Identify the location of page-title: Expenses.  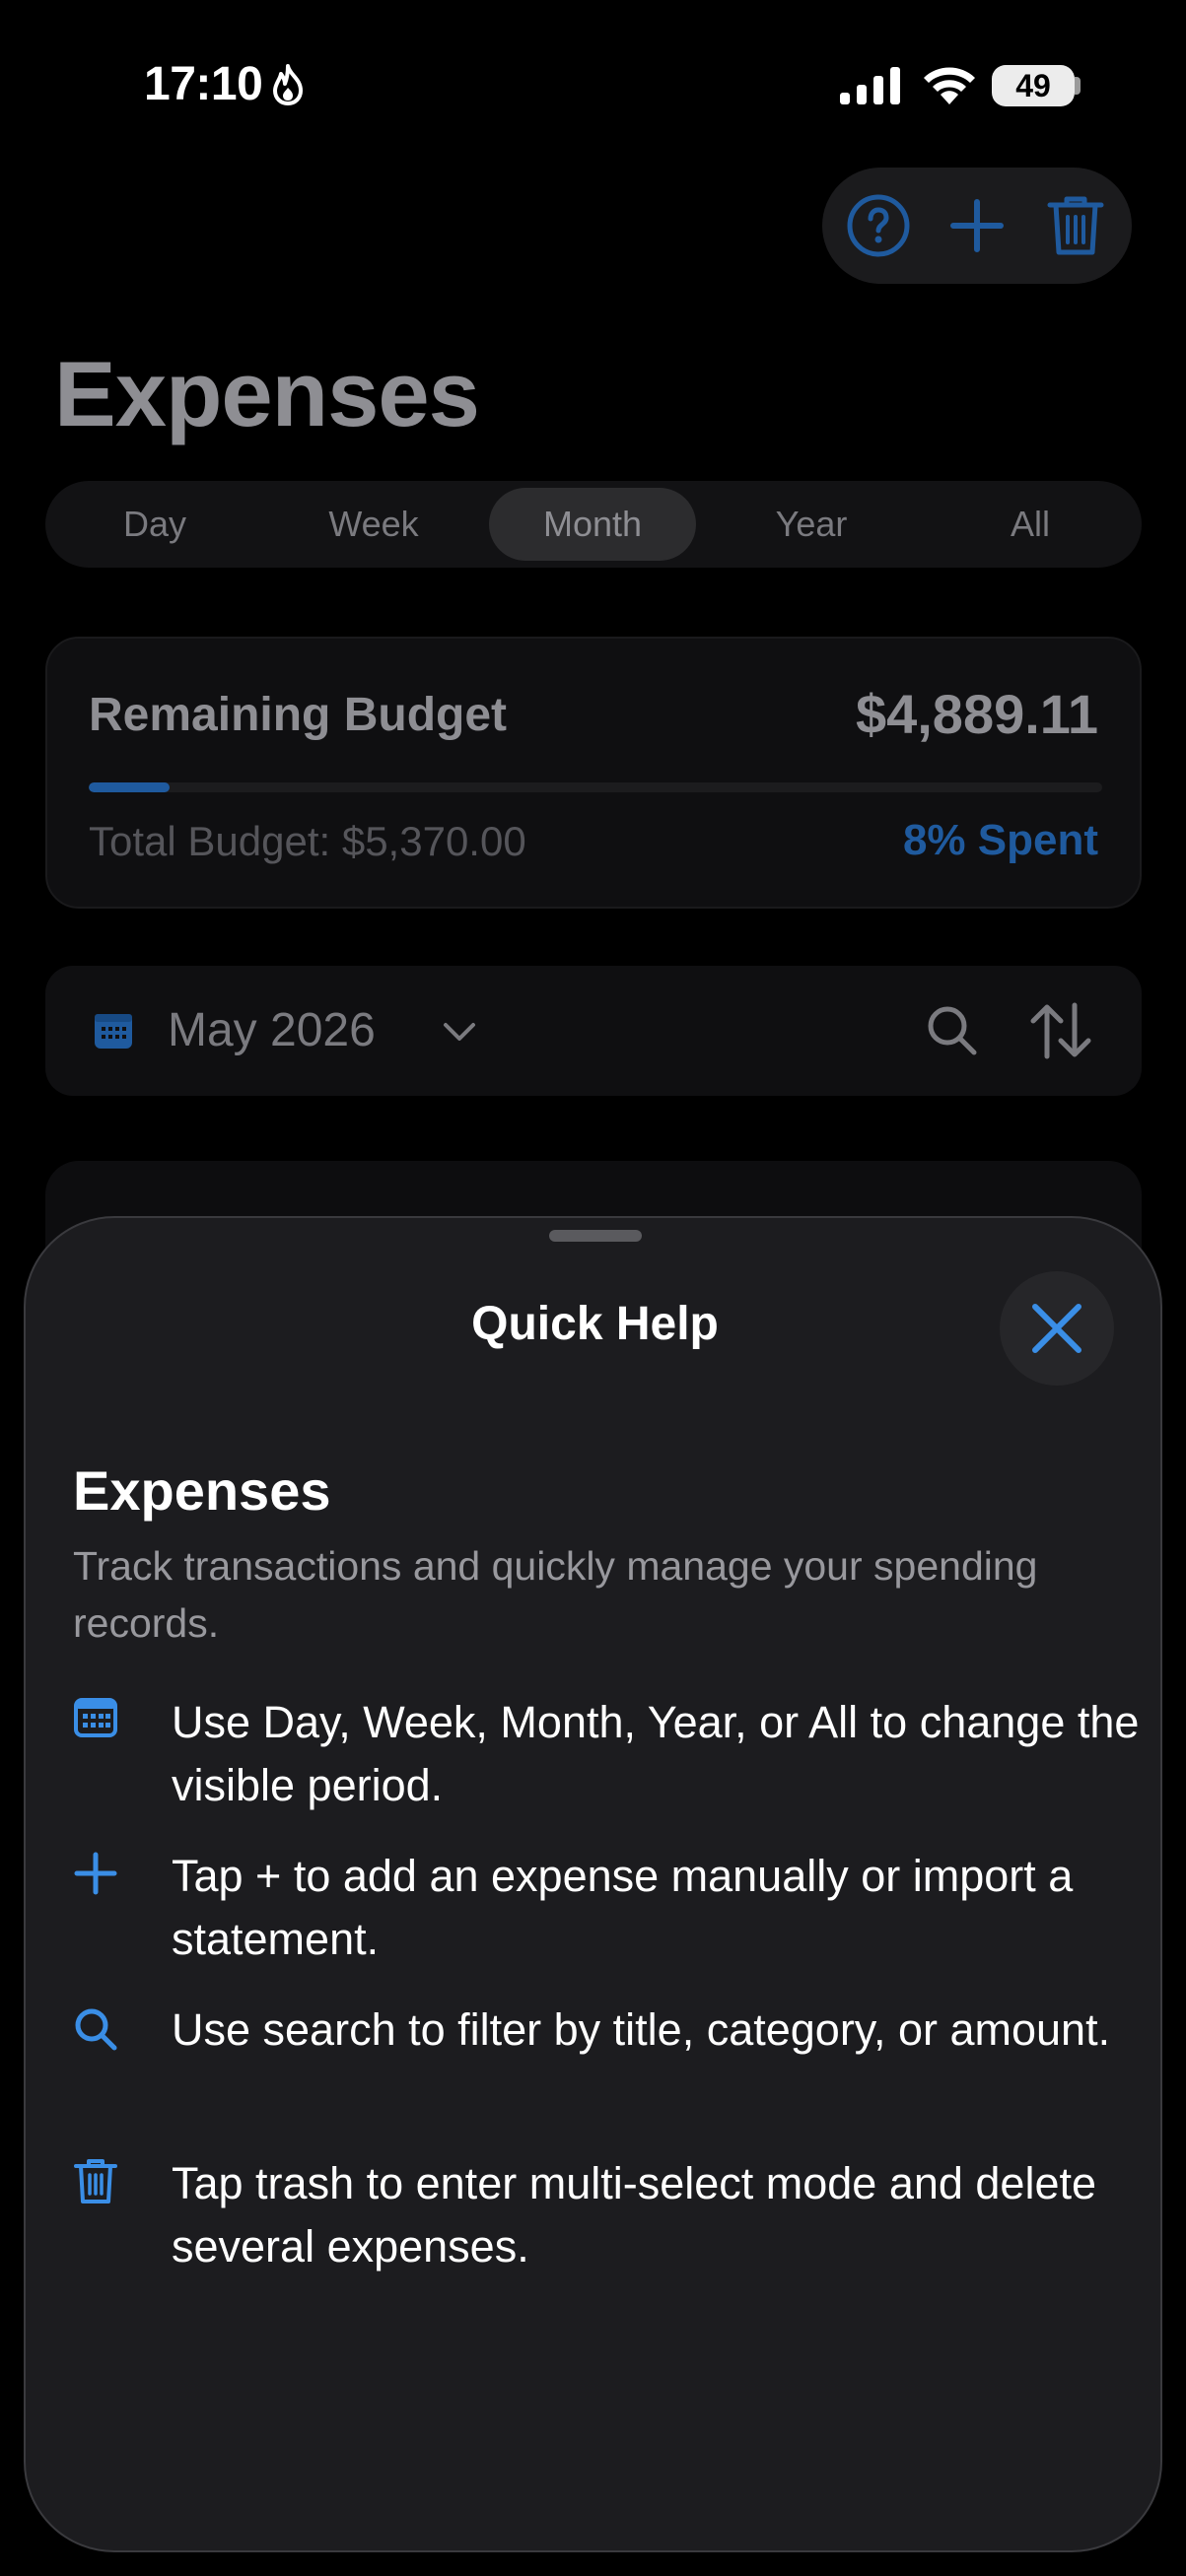
(267, 393).